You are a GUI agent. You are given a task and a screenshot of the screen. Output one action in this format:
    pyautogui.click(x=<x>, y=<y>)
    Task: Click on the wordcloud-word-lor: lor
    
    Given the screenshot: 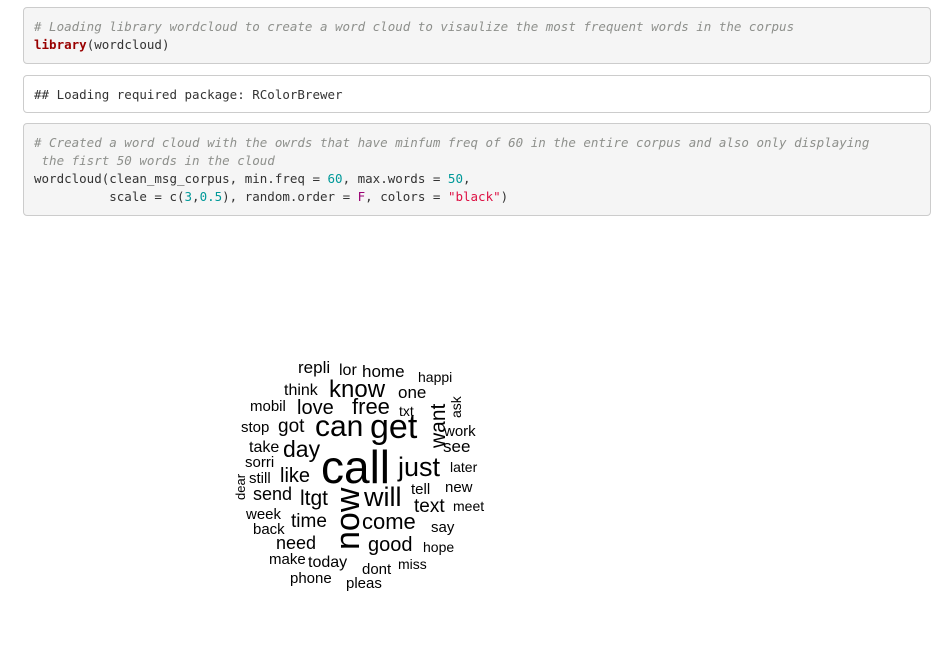 What is the action you would take?
    pyautogui.click(x=348, y=370)
    